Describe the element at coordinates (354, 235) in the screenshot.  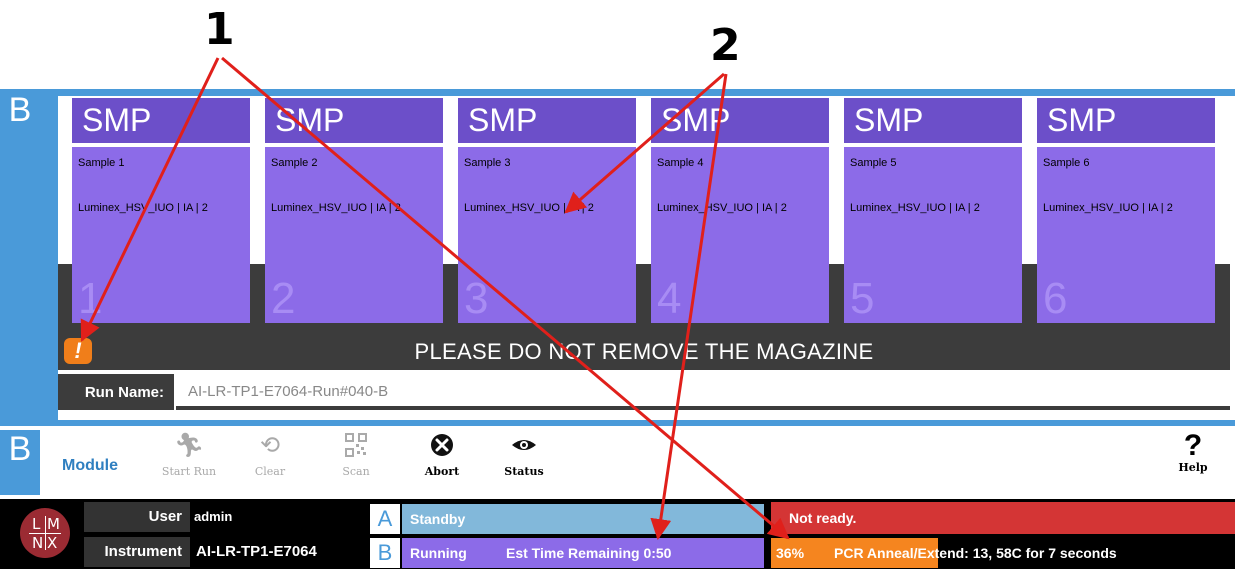
I see `sample-body: Sample 2 Luminex_HSV_IUO | IA | 2 2` at that location.